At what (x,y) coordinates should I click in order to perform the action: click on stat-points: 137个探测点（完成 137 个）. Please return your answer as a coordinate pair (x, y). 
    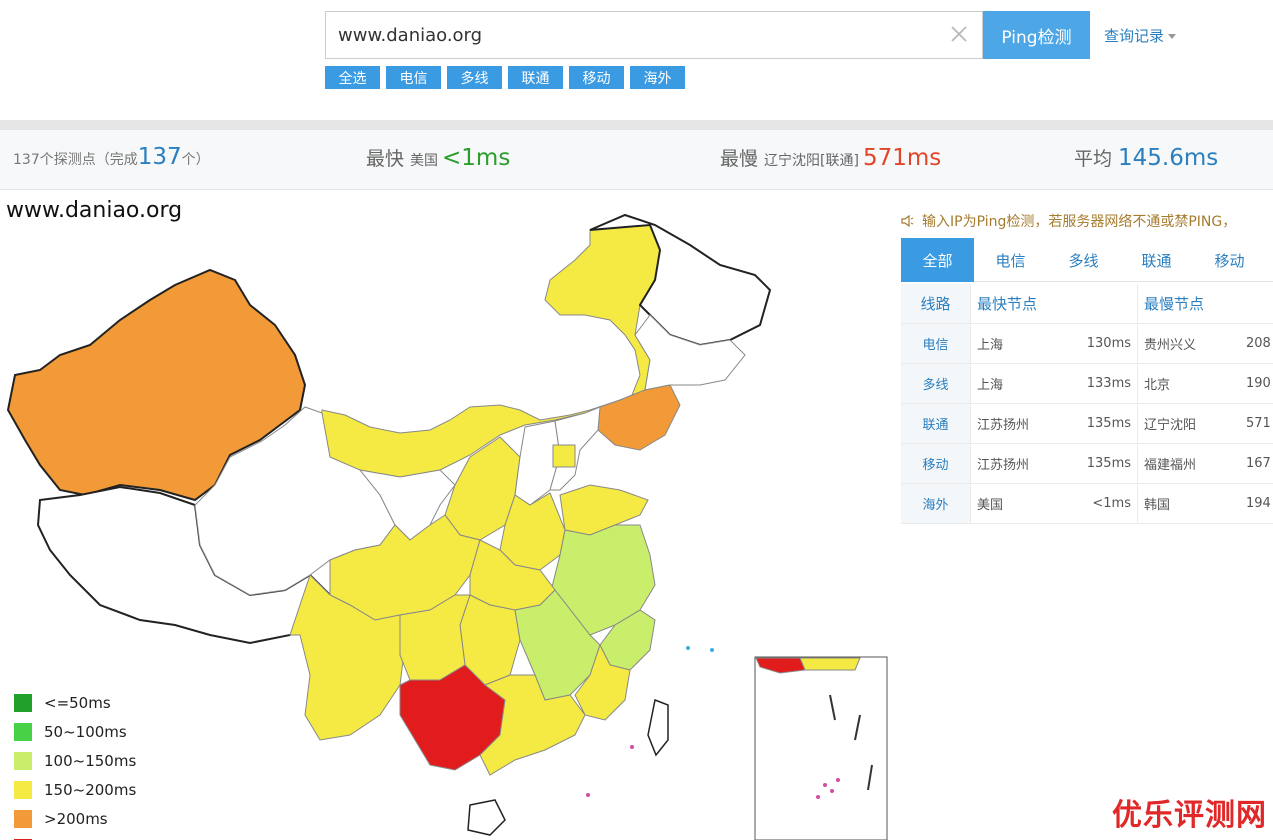
    Looking at the image, I should click on (111, 160).